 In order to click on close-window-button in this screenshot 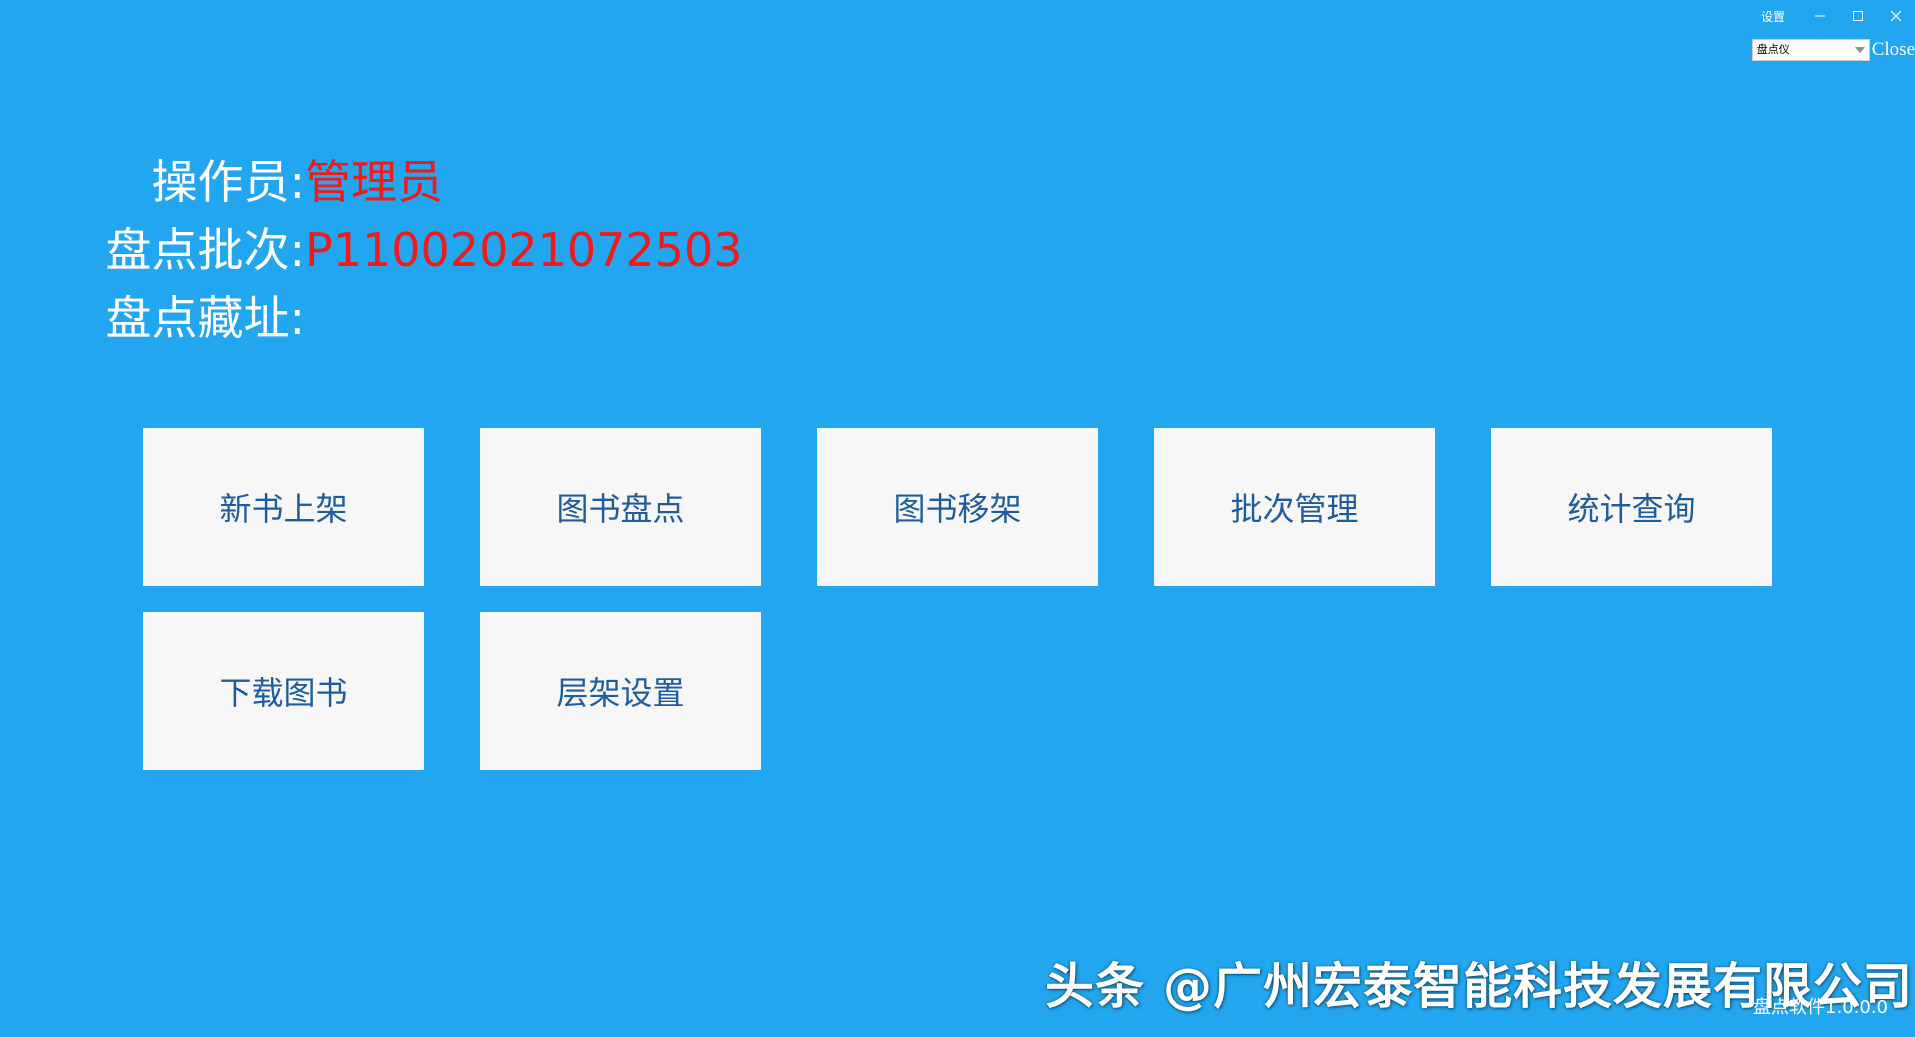, I will do `click(1896, 16)`.